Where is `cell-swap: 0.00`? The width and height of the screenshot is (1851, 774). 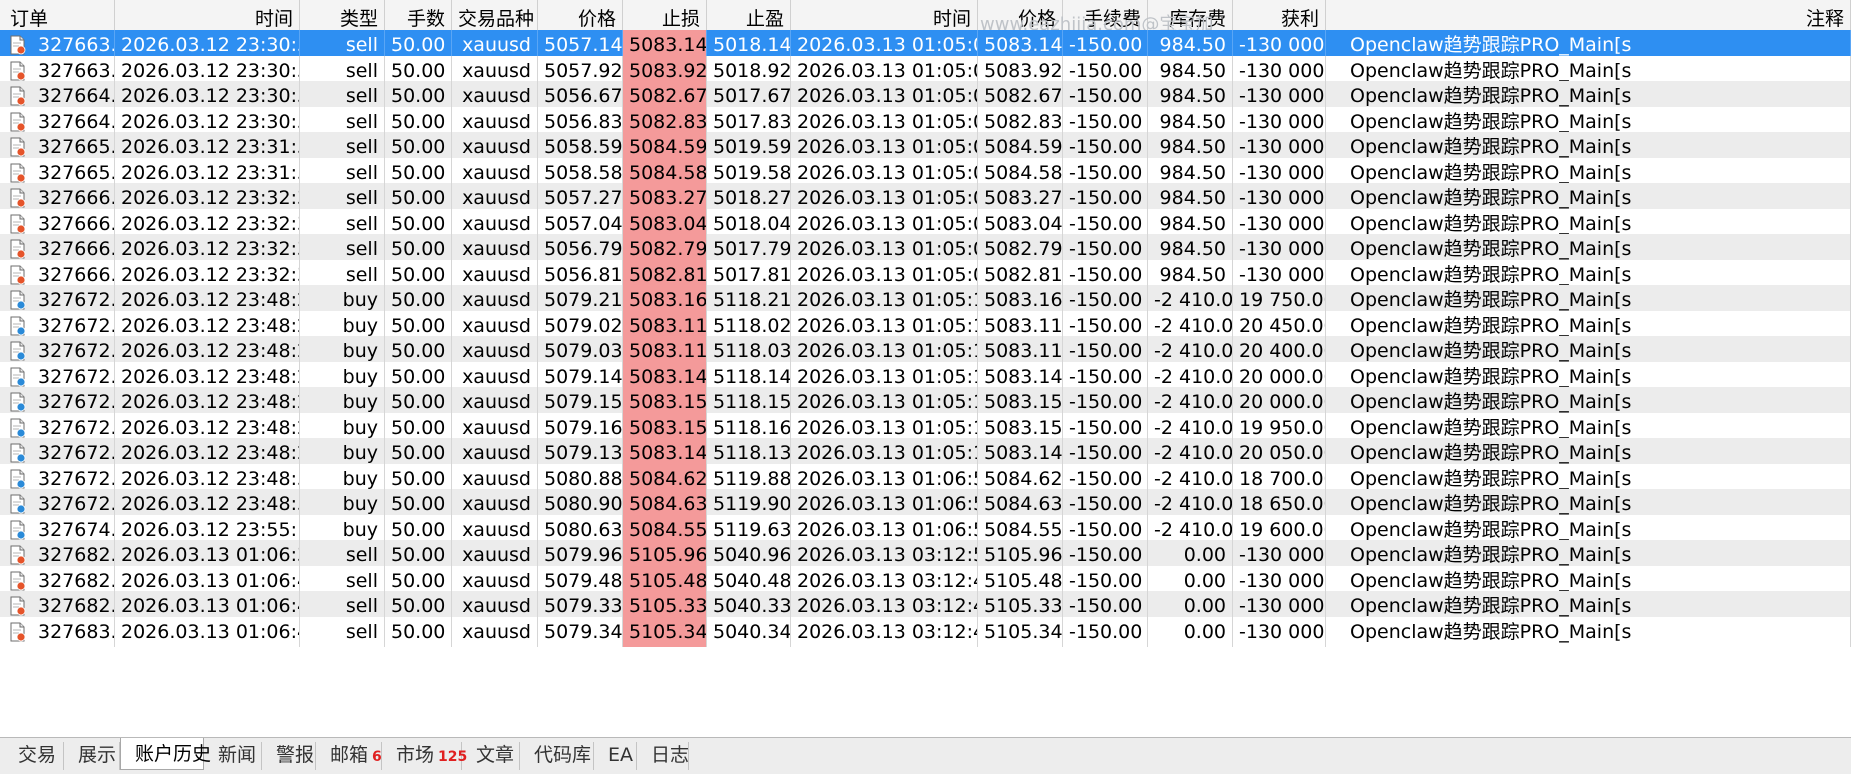
cell-swap: 0.00 is located at coordinates (1190, 631).